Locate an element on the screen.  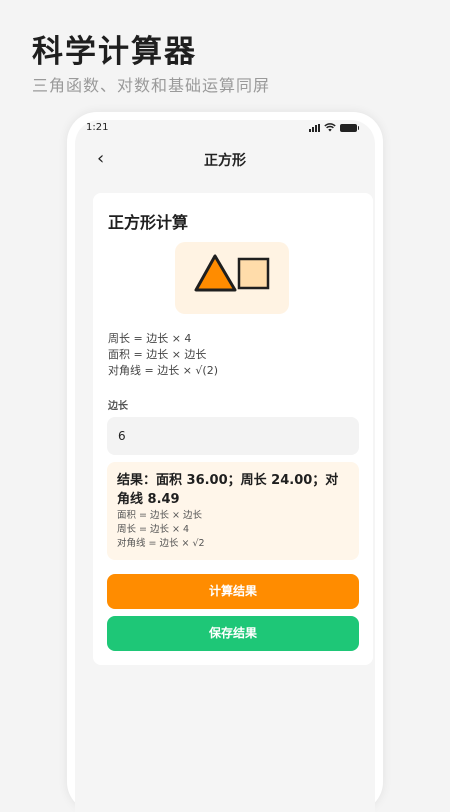
status-bar: 1:21 is located at coordinates (225, 130).